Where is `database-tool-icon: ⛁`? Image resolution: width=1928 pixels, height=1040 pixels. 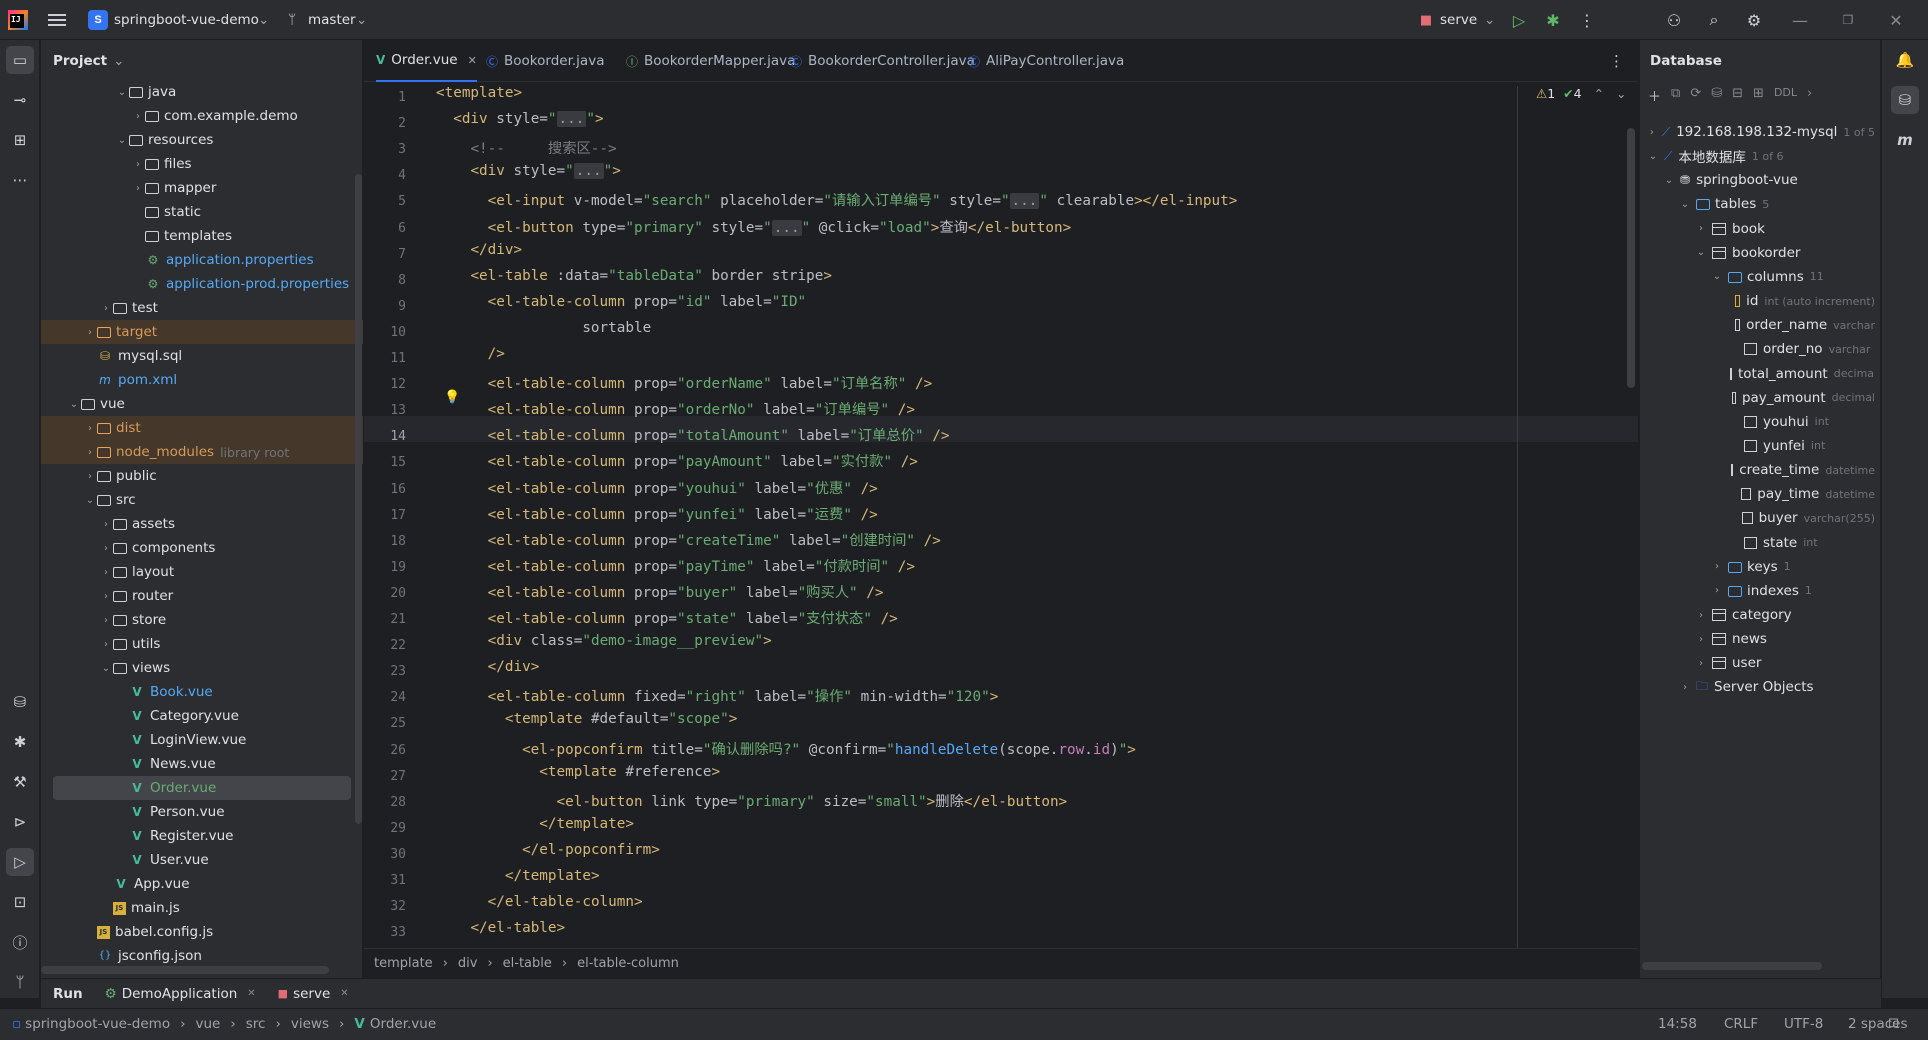 database-tool-icon: ⛁ is located at coordinates (20, 702).